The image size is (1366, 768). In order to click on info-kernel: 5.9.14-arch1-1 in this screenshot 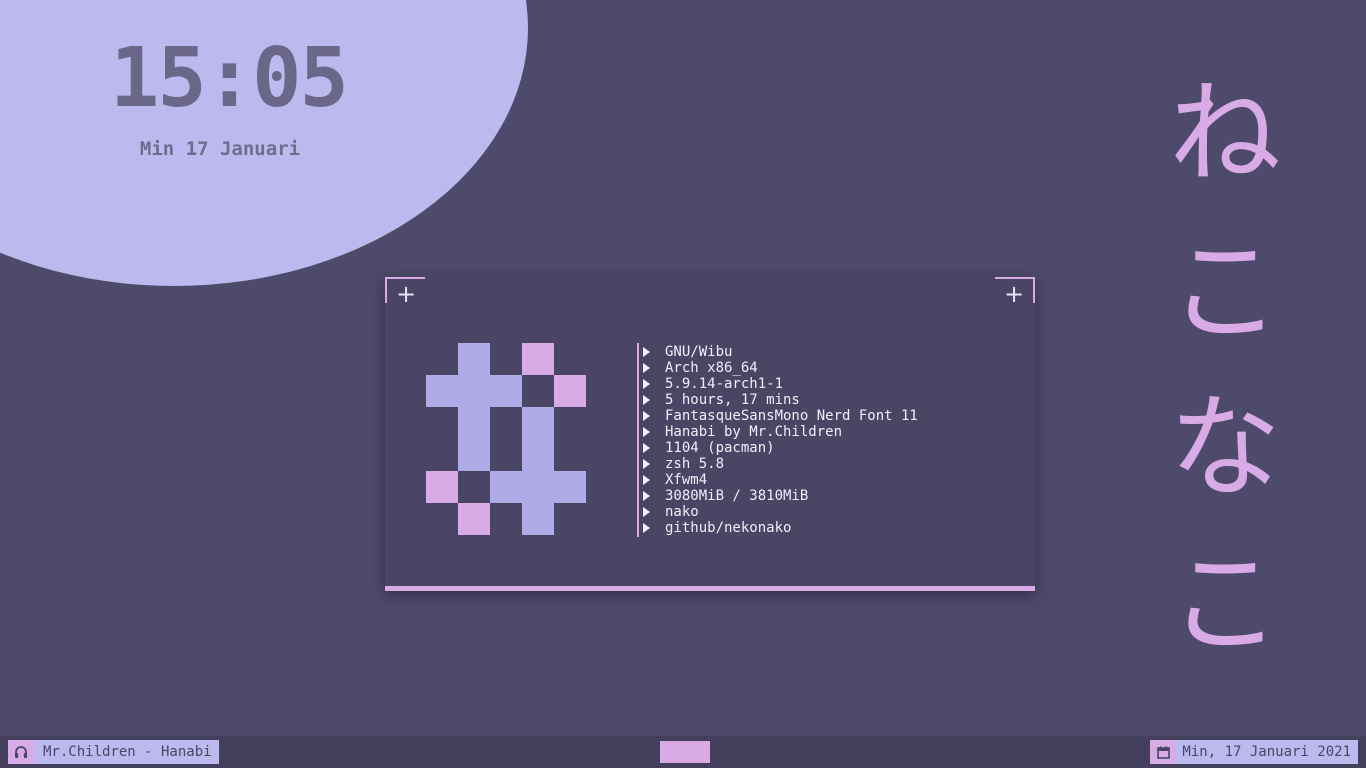, I will do `click(780, 384)`.